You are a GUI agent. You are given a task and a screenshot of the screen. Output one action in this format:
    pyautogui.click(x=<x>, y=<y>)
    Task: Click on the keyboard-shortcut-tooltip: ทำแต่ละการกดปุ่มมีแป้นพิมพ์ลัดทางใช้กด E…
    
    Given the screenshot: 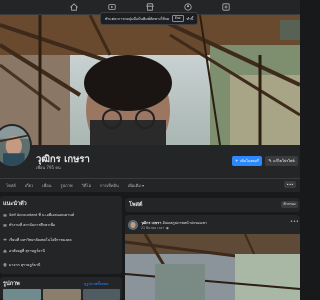 What is the action you would take?
    pyautogui.click(x=149, y=18)
    